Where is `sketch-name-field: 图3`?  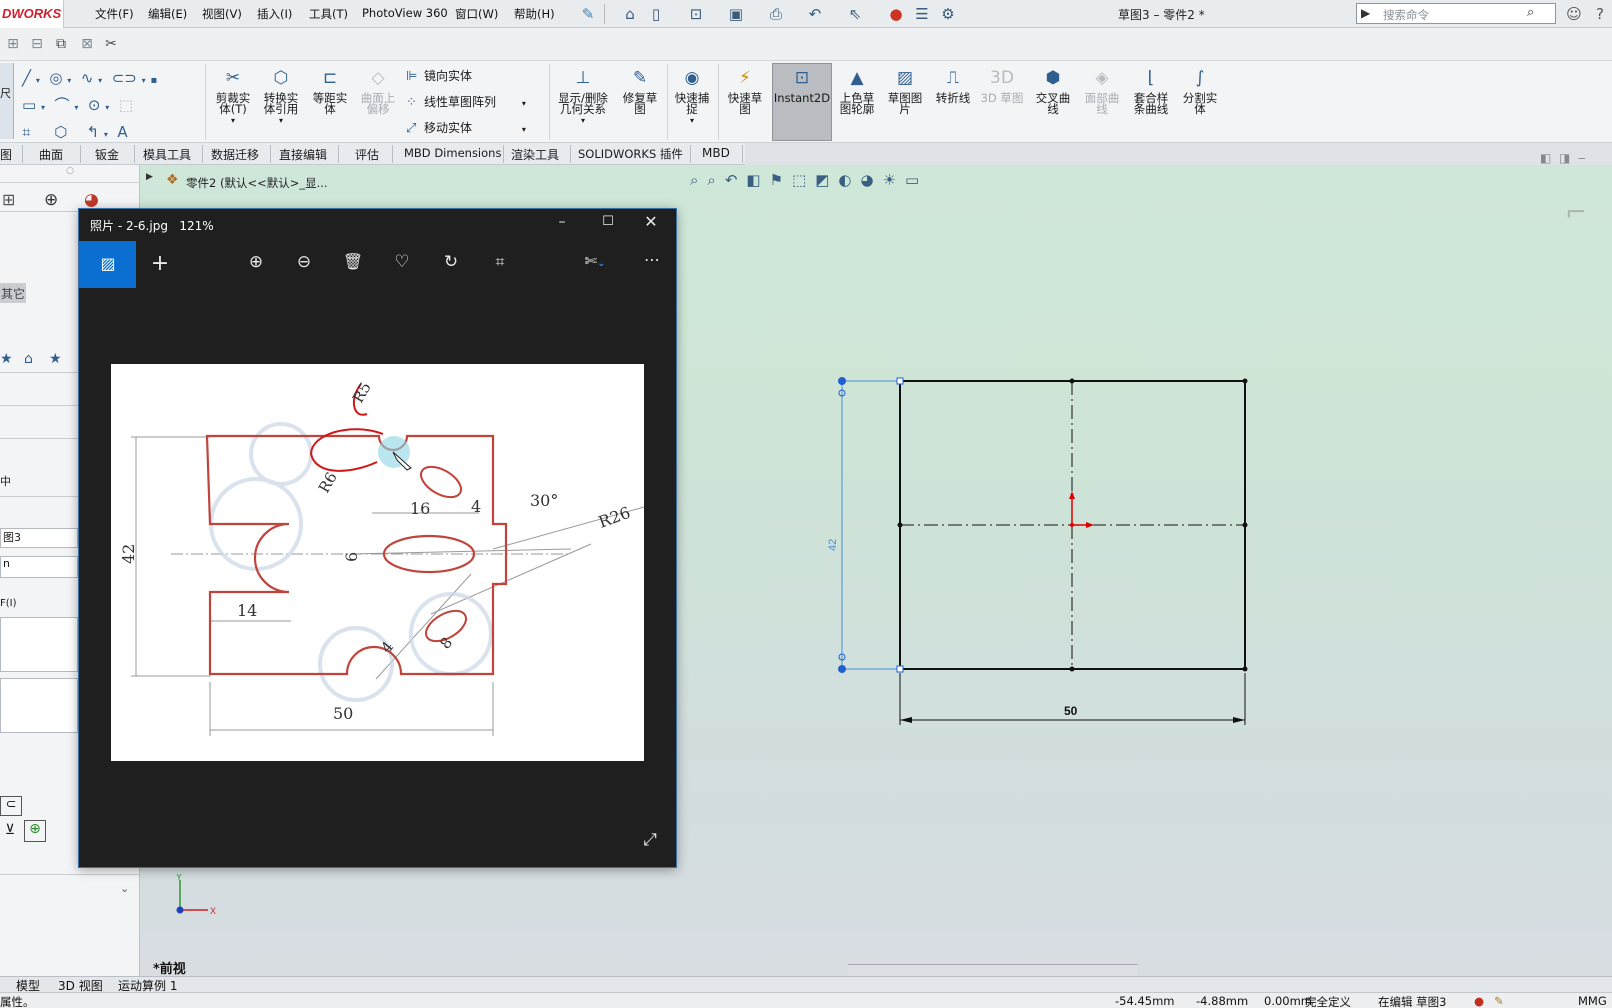 sketch-name-field: 图3 is located at coordinates (39, 538).